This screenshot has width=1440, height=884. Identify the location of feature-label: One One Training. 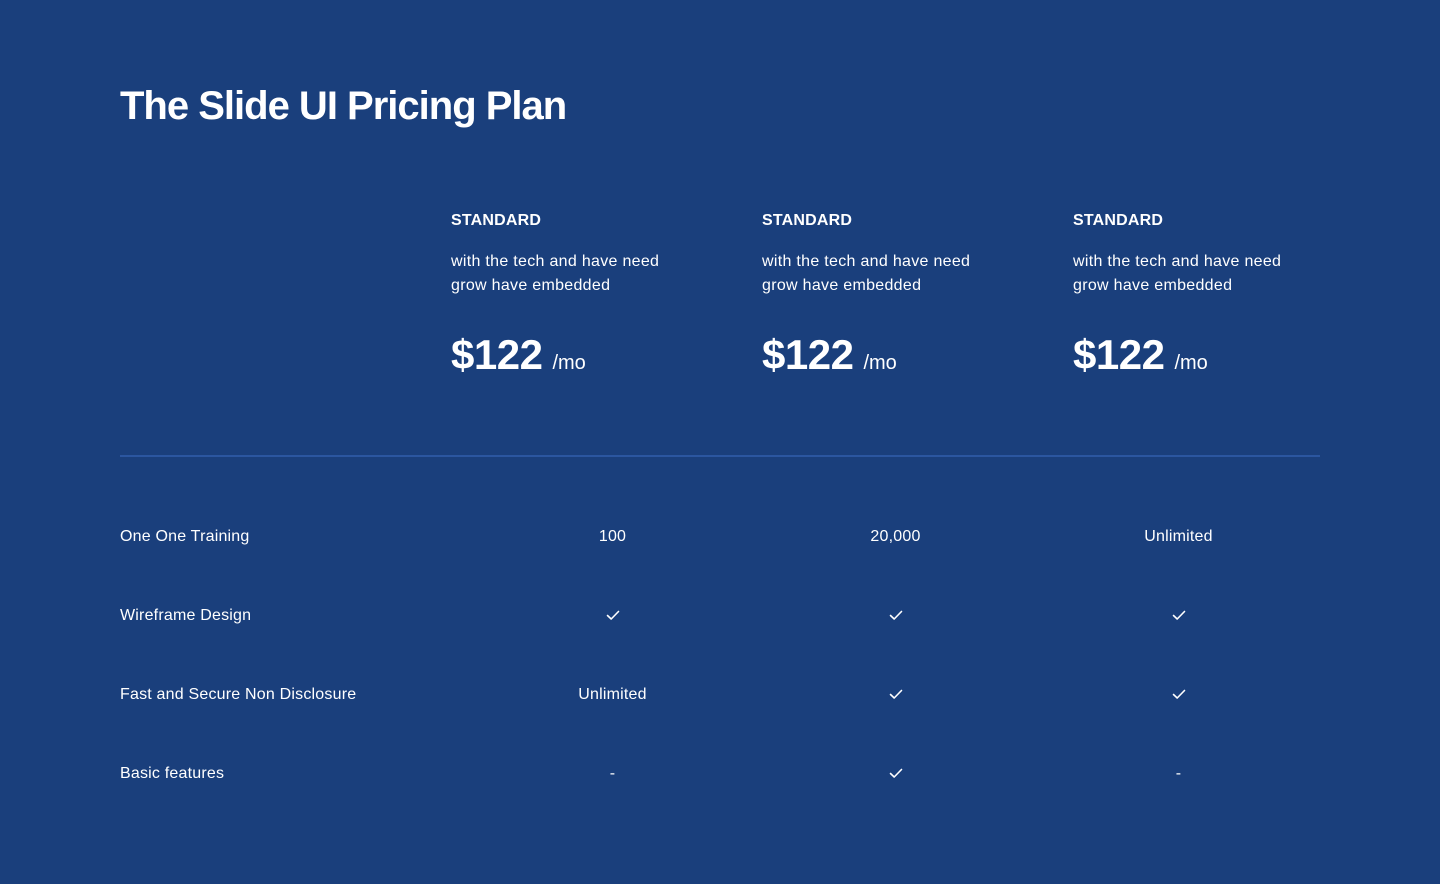
(185, 536).